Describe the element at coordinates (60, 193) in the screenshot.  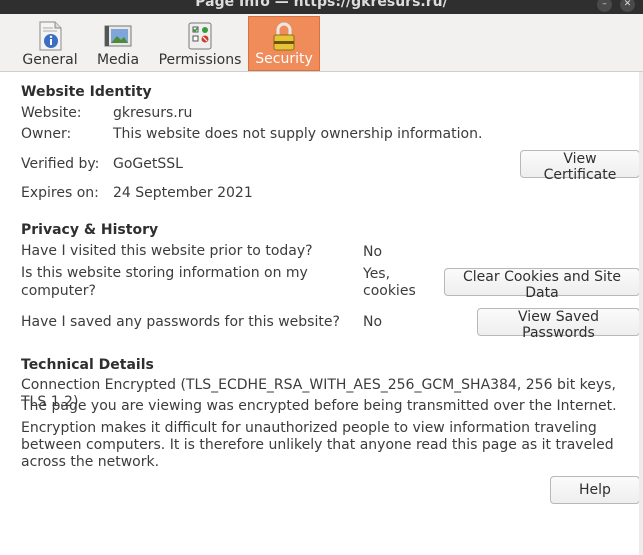
I see `expires-on-label: Expires on:` at that location.